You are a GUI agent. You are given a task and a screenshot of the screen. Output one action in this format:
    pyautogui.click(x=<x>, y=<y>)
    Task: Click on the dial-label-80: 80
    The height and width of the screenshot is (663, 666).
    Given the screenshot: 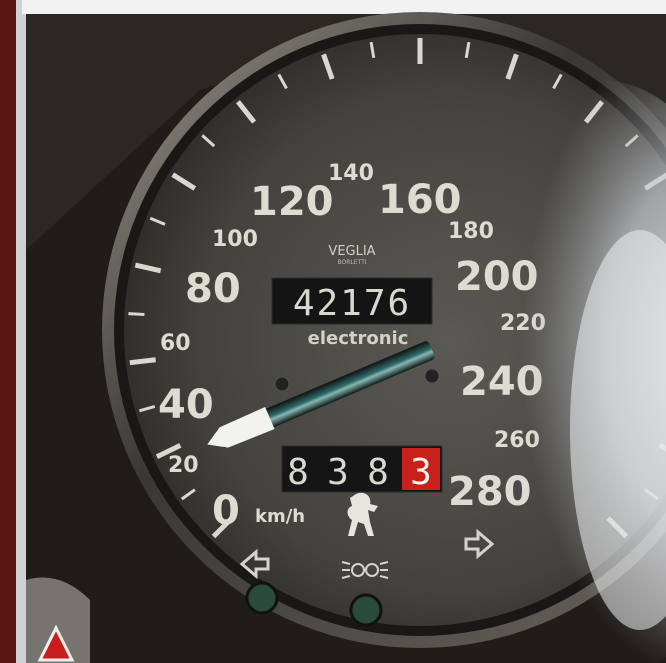 What is the action you would take?
    pyautogui.click(x=213, y=289)
    